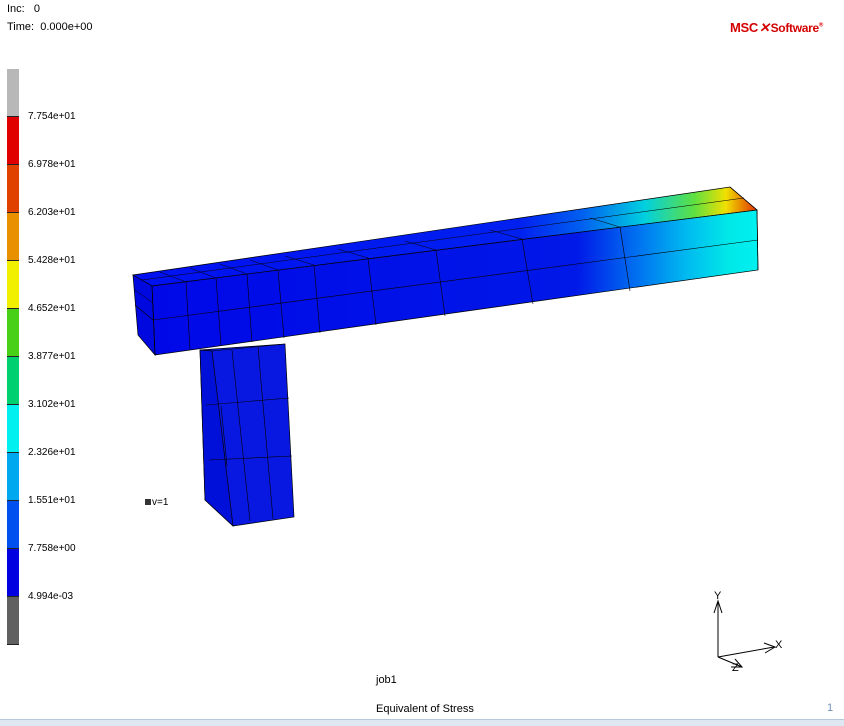 The image size is (844, 726). What do you see at coordinates (779, 645) in the screenshot?
I see `x-axis-label: X` at bounding box center [779, 645].